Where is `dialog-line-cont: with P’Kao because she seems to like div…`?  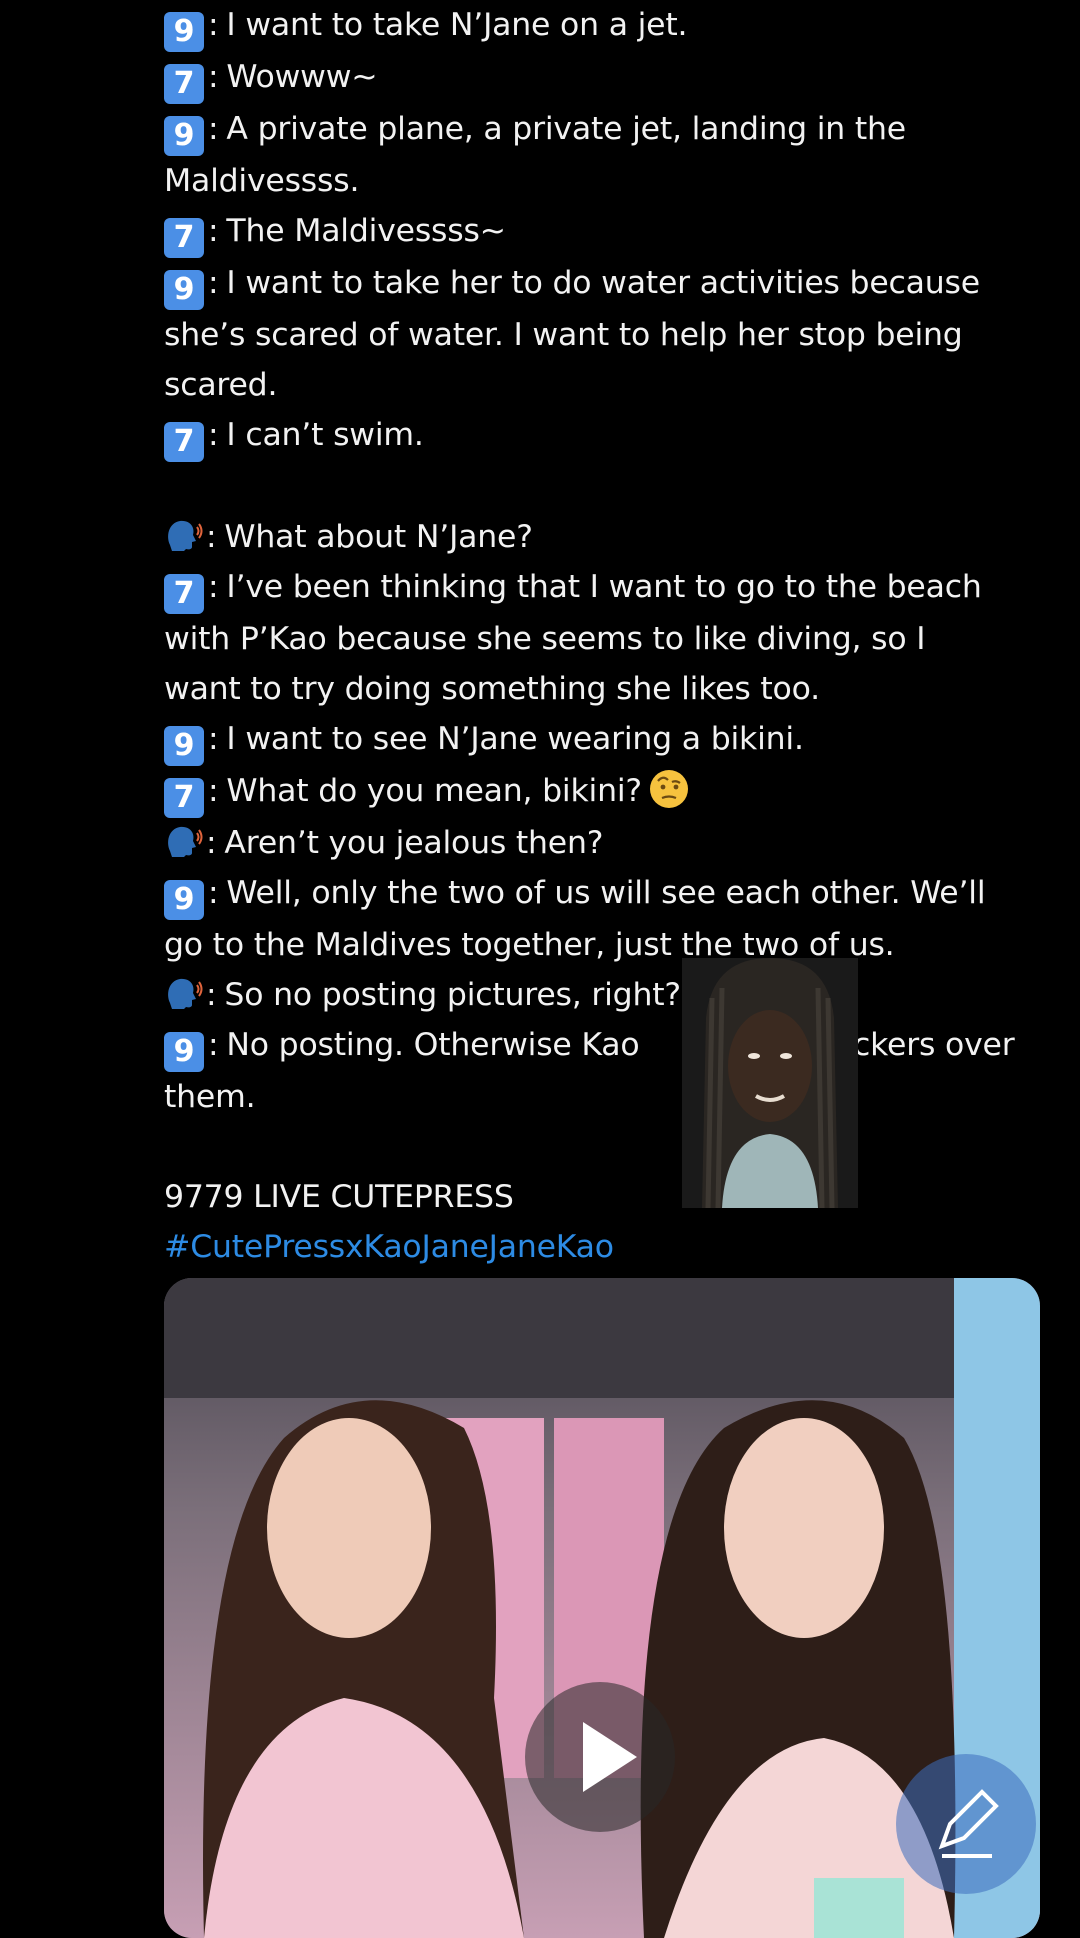 dialog-line-cont: with P’Kao because she seems to like div… is located at coordinates (545, 639).